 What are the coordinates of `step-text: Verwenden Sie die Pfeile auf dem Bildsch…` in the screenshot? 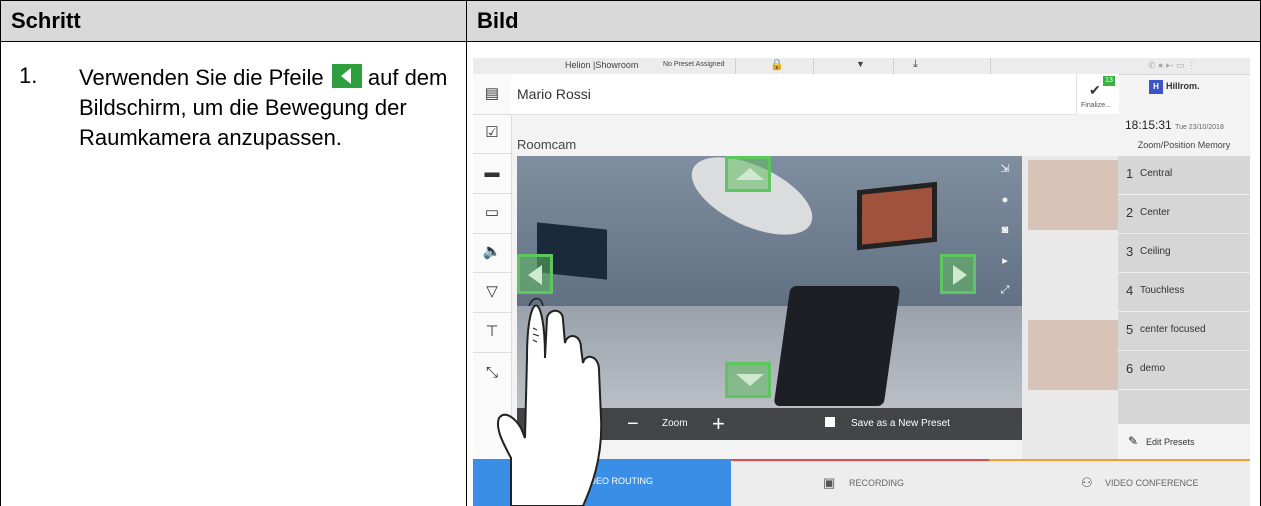 It's located at (264, 108).